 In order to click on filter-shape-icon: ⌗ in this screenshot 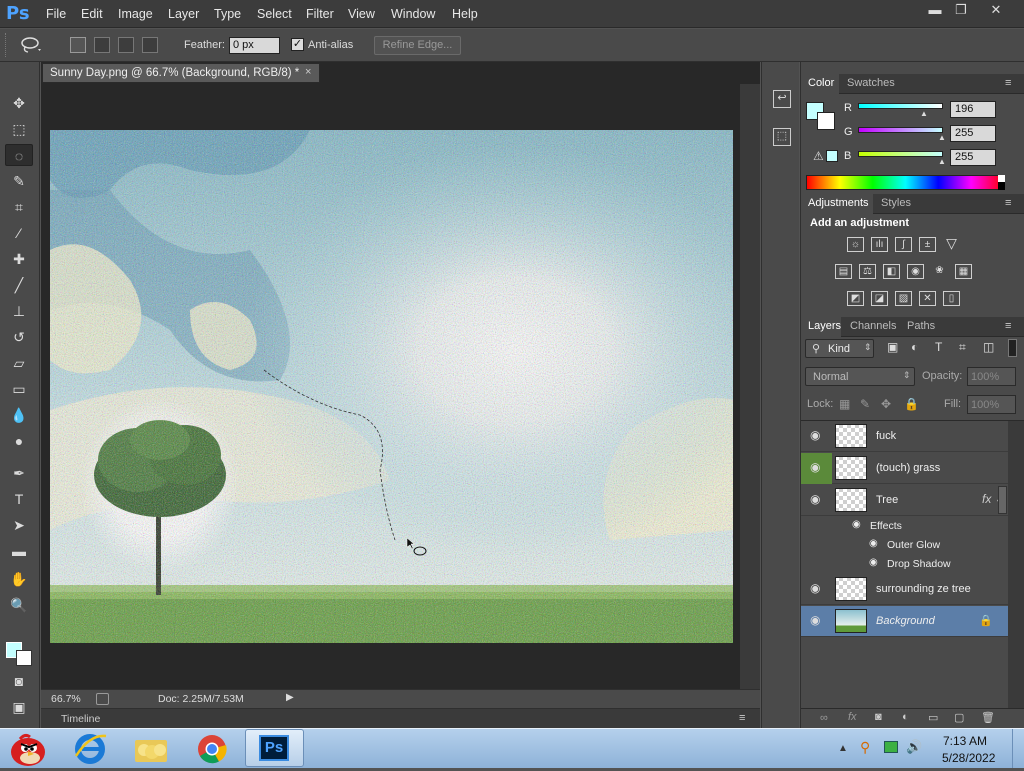, I will do `click(962, 347)`.